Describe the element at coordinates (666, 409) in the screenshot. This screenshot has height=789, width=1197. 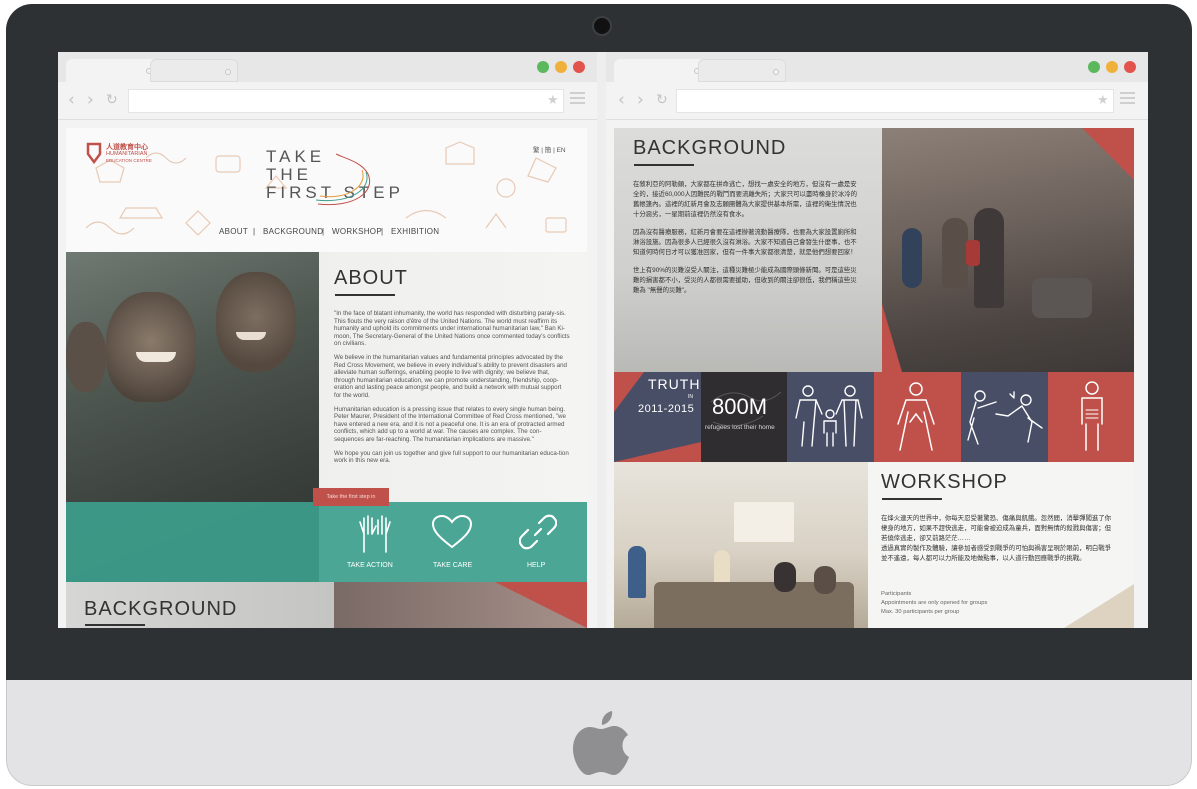
I see `truth-years: 2011-2015` at that location.